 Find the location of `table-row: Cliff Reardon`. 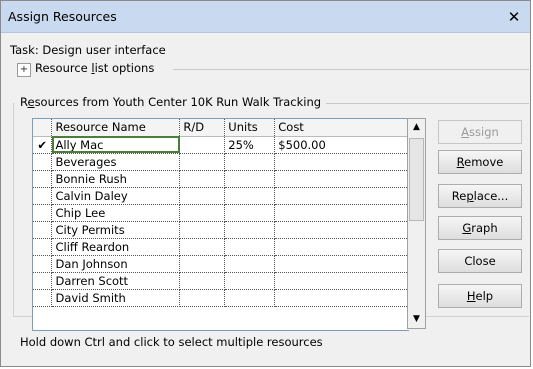

table-row: Cliff Reardon is located at coordinates (221, 247).